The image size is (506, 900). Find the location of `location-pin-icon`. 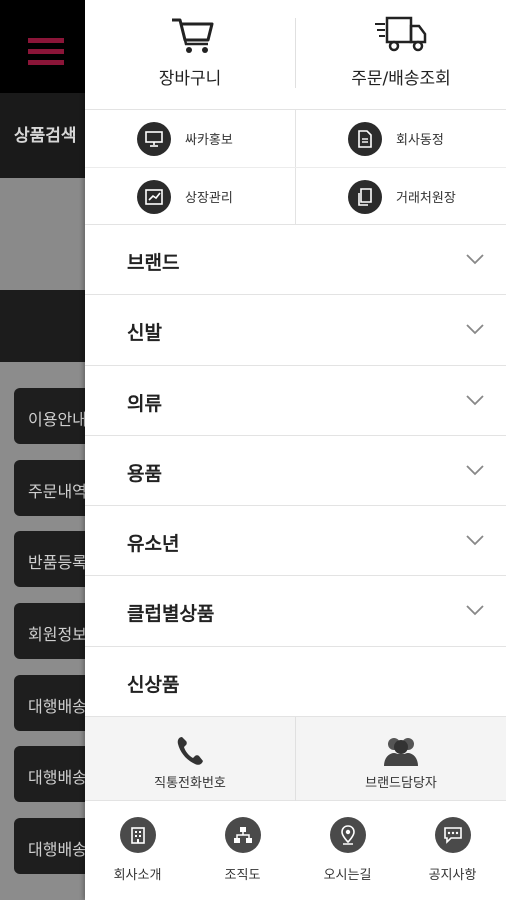

location-pin-icon is located at coordinates (347, 835).